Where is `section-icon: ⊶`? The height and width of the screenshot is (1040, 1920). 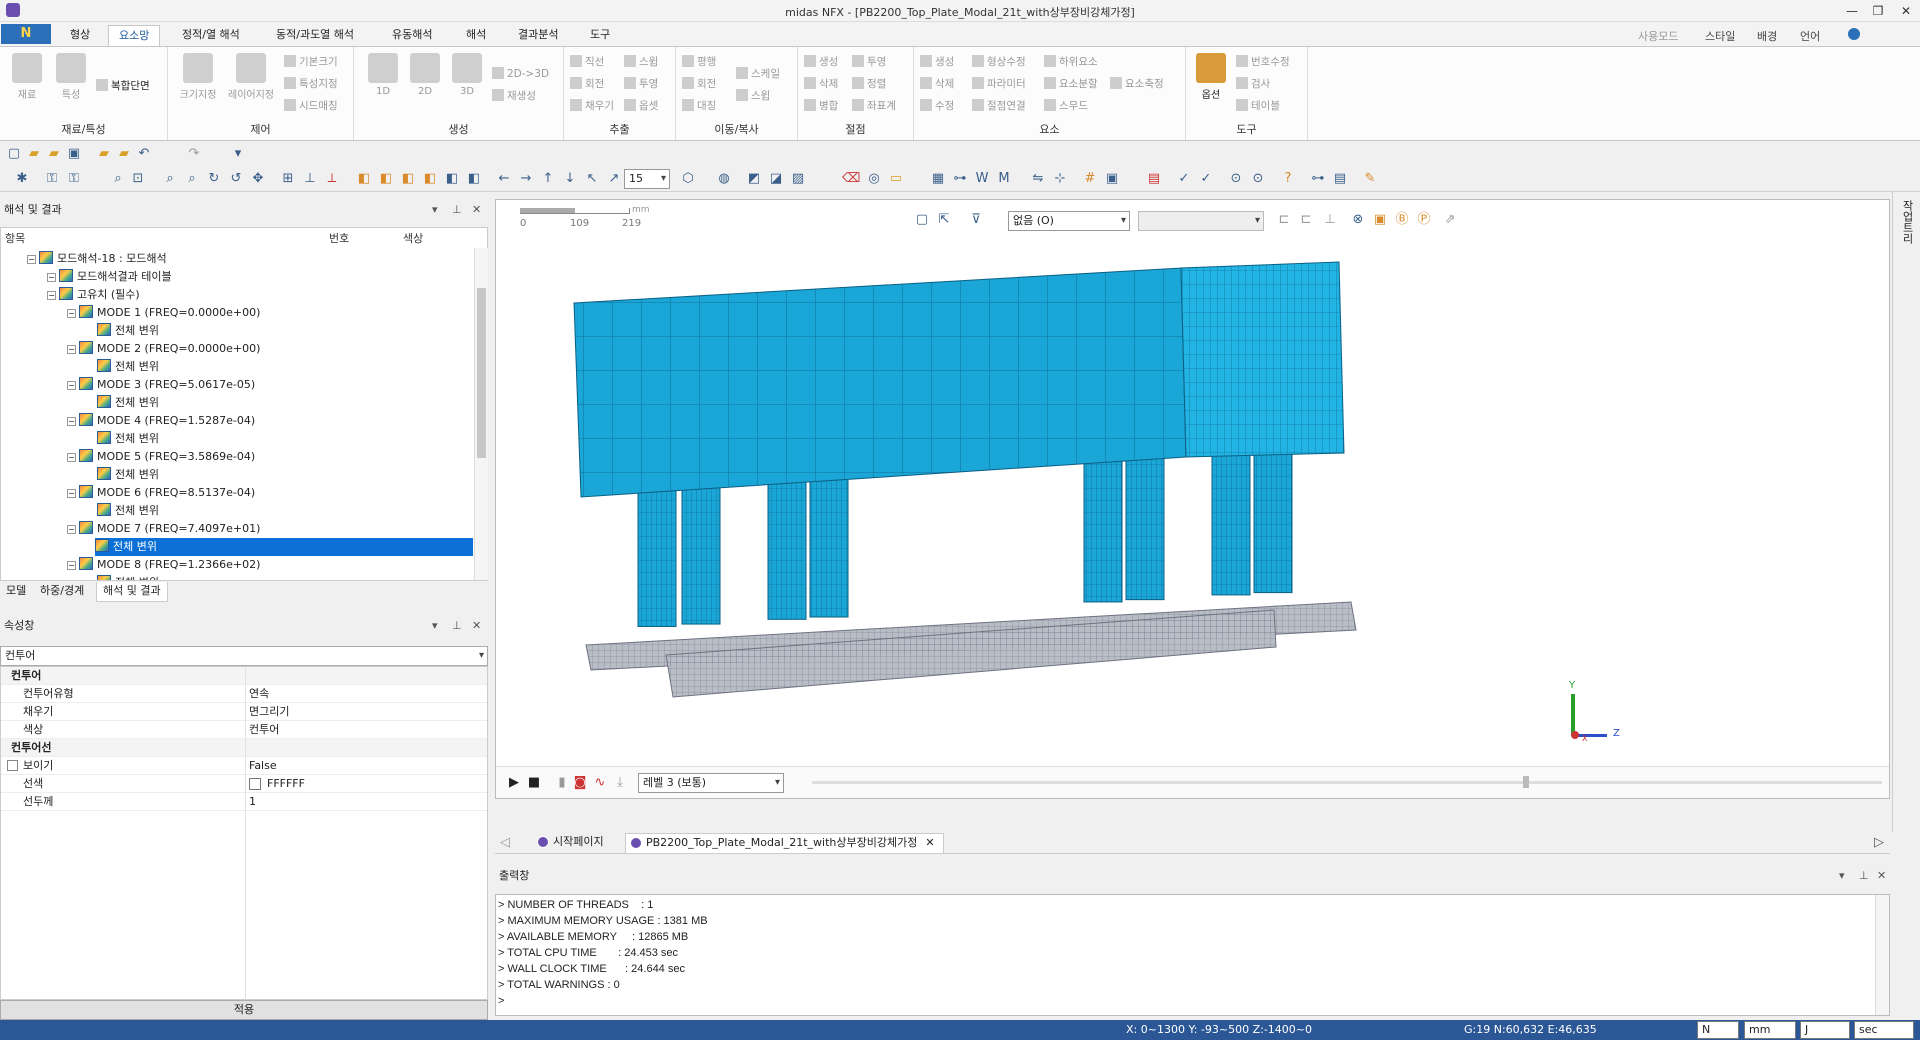 section-icon: ⊶ is located at coordinates (960, 179).